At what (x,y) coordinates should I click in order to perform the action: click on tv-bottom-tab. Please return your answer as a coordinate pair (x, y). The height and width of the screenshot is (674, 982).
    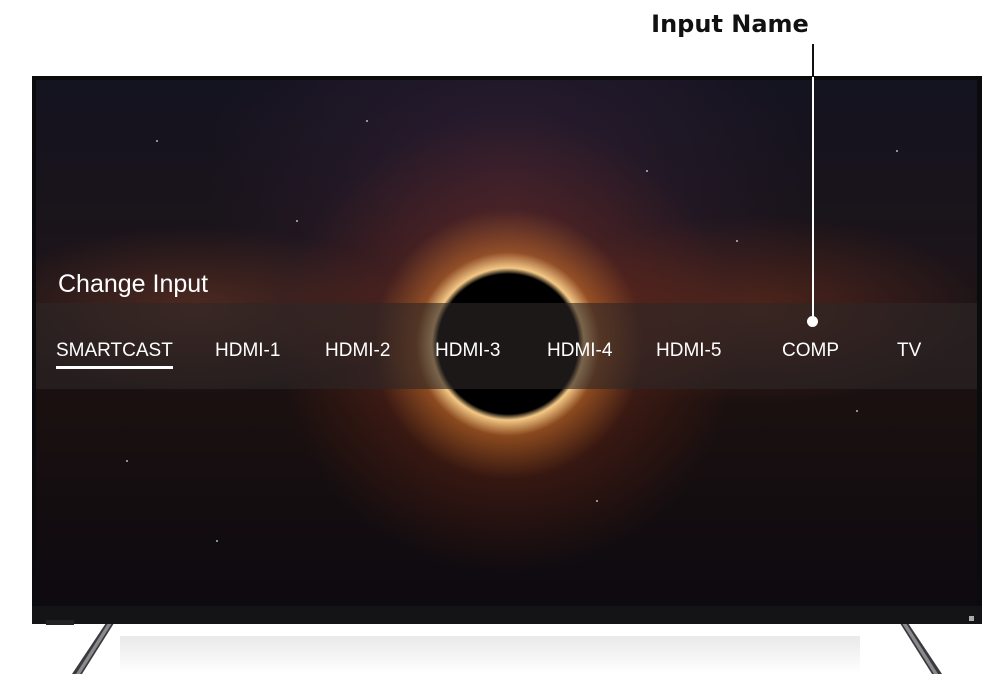
    Looking at the image, I should click on (60, 622).